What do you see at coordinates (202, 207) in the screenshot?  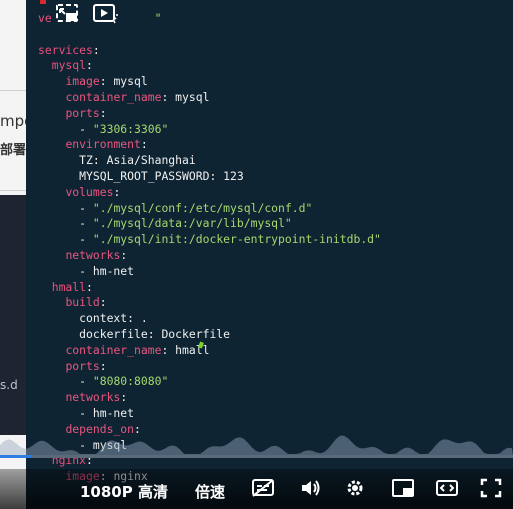 I see `code-token: "./mysql/conf:/etc/mysql/conf.d"` at bounding box center [202, 207].